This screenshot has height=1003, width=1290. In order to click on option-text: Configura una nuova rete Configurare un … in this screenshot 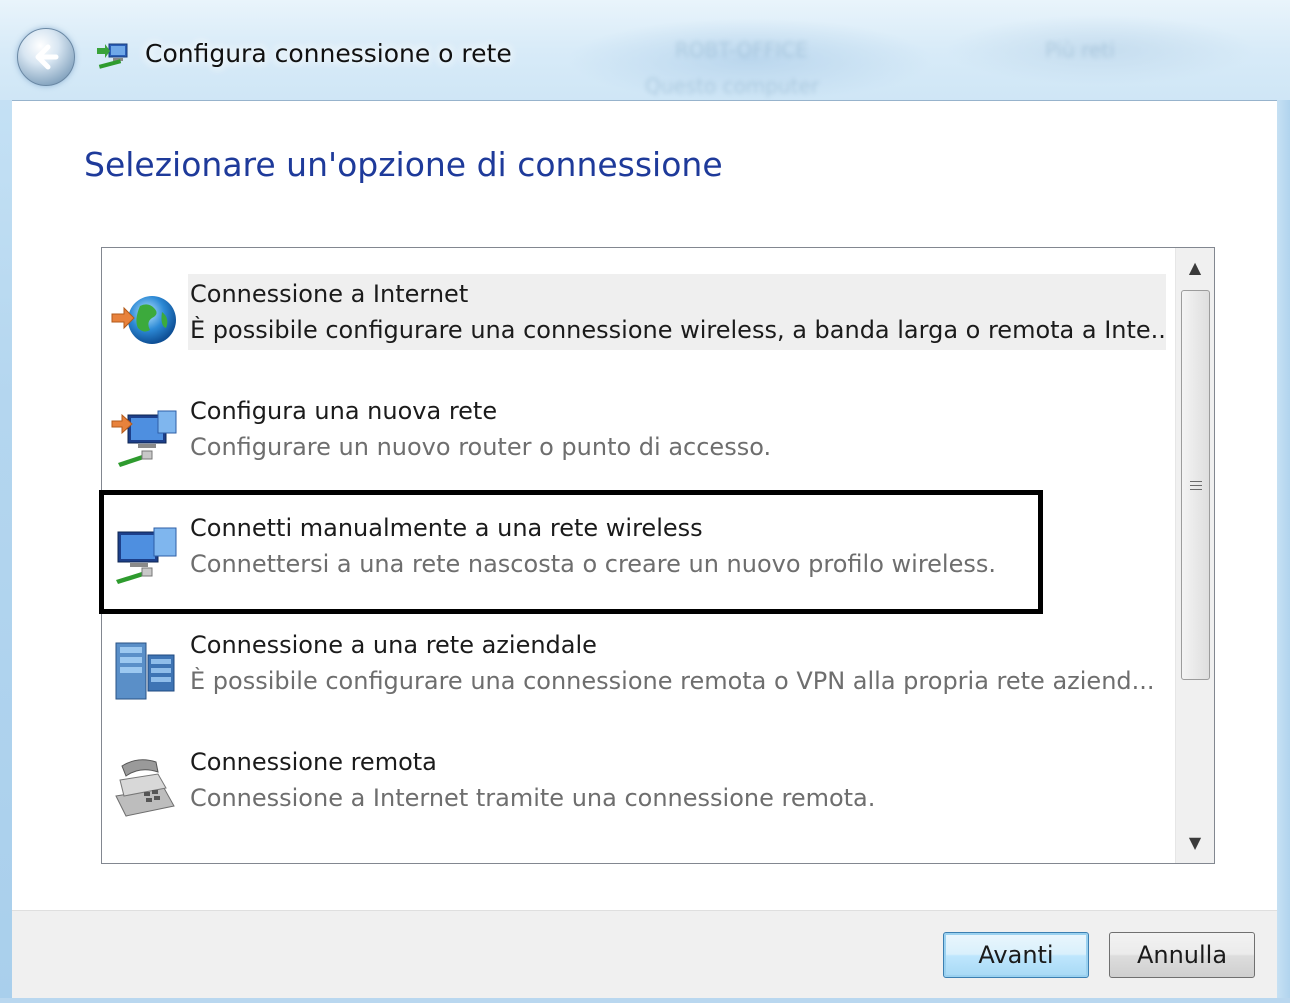, I will do `click(677, 429)`.